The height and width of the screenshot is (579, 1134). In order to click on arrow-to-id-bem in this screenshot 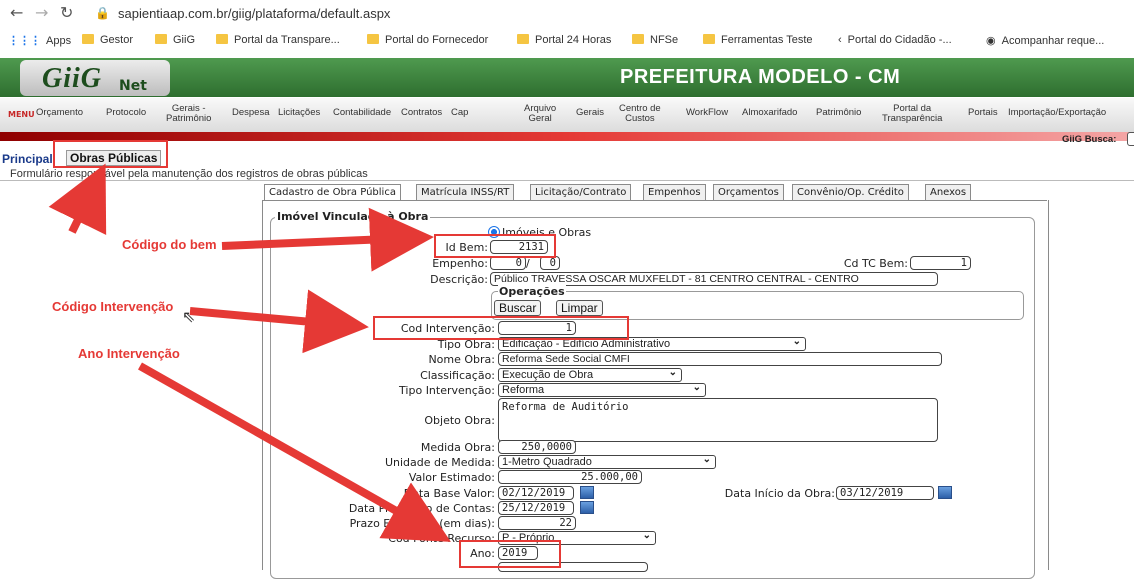, I will do `click(327, 239)`.